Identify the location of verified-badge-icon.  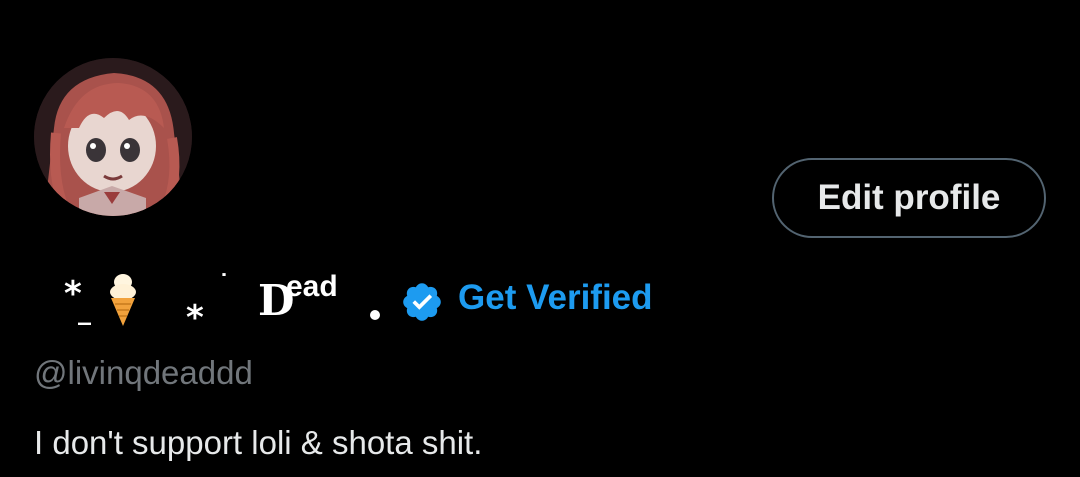
(422, 304).